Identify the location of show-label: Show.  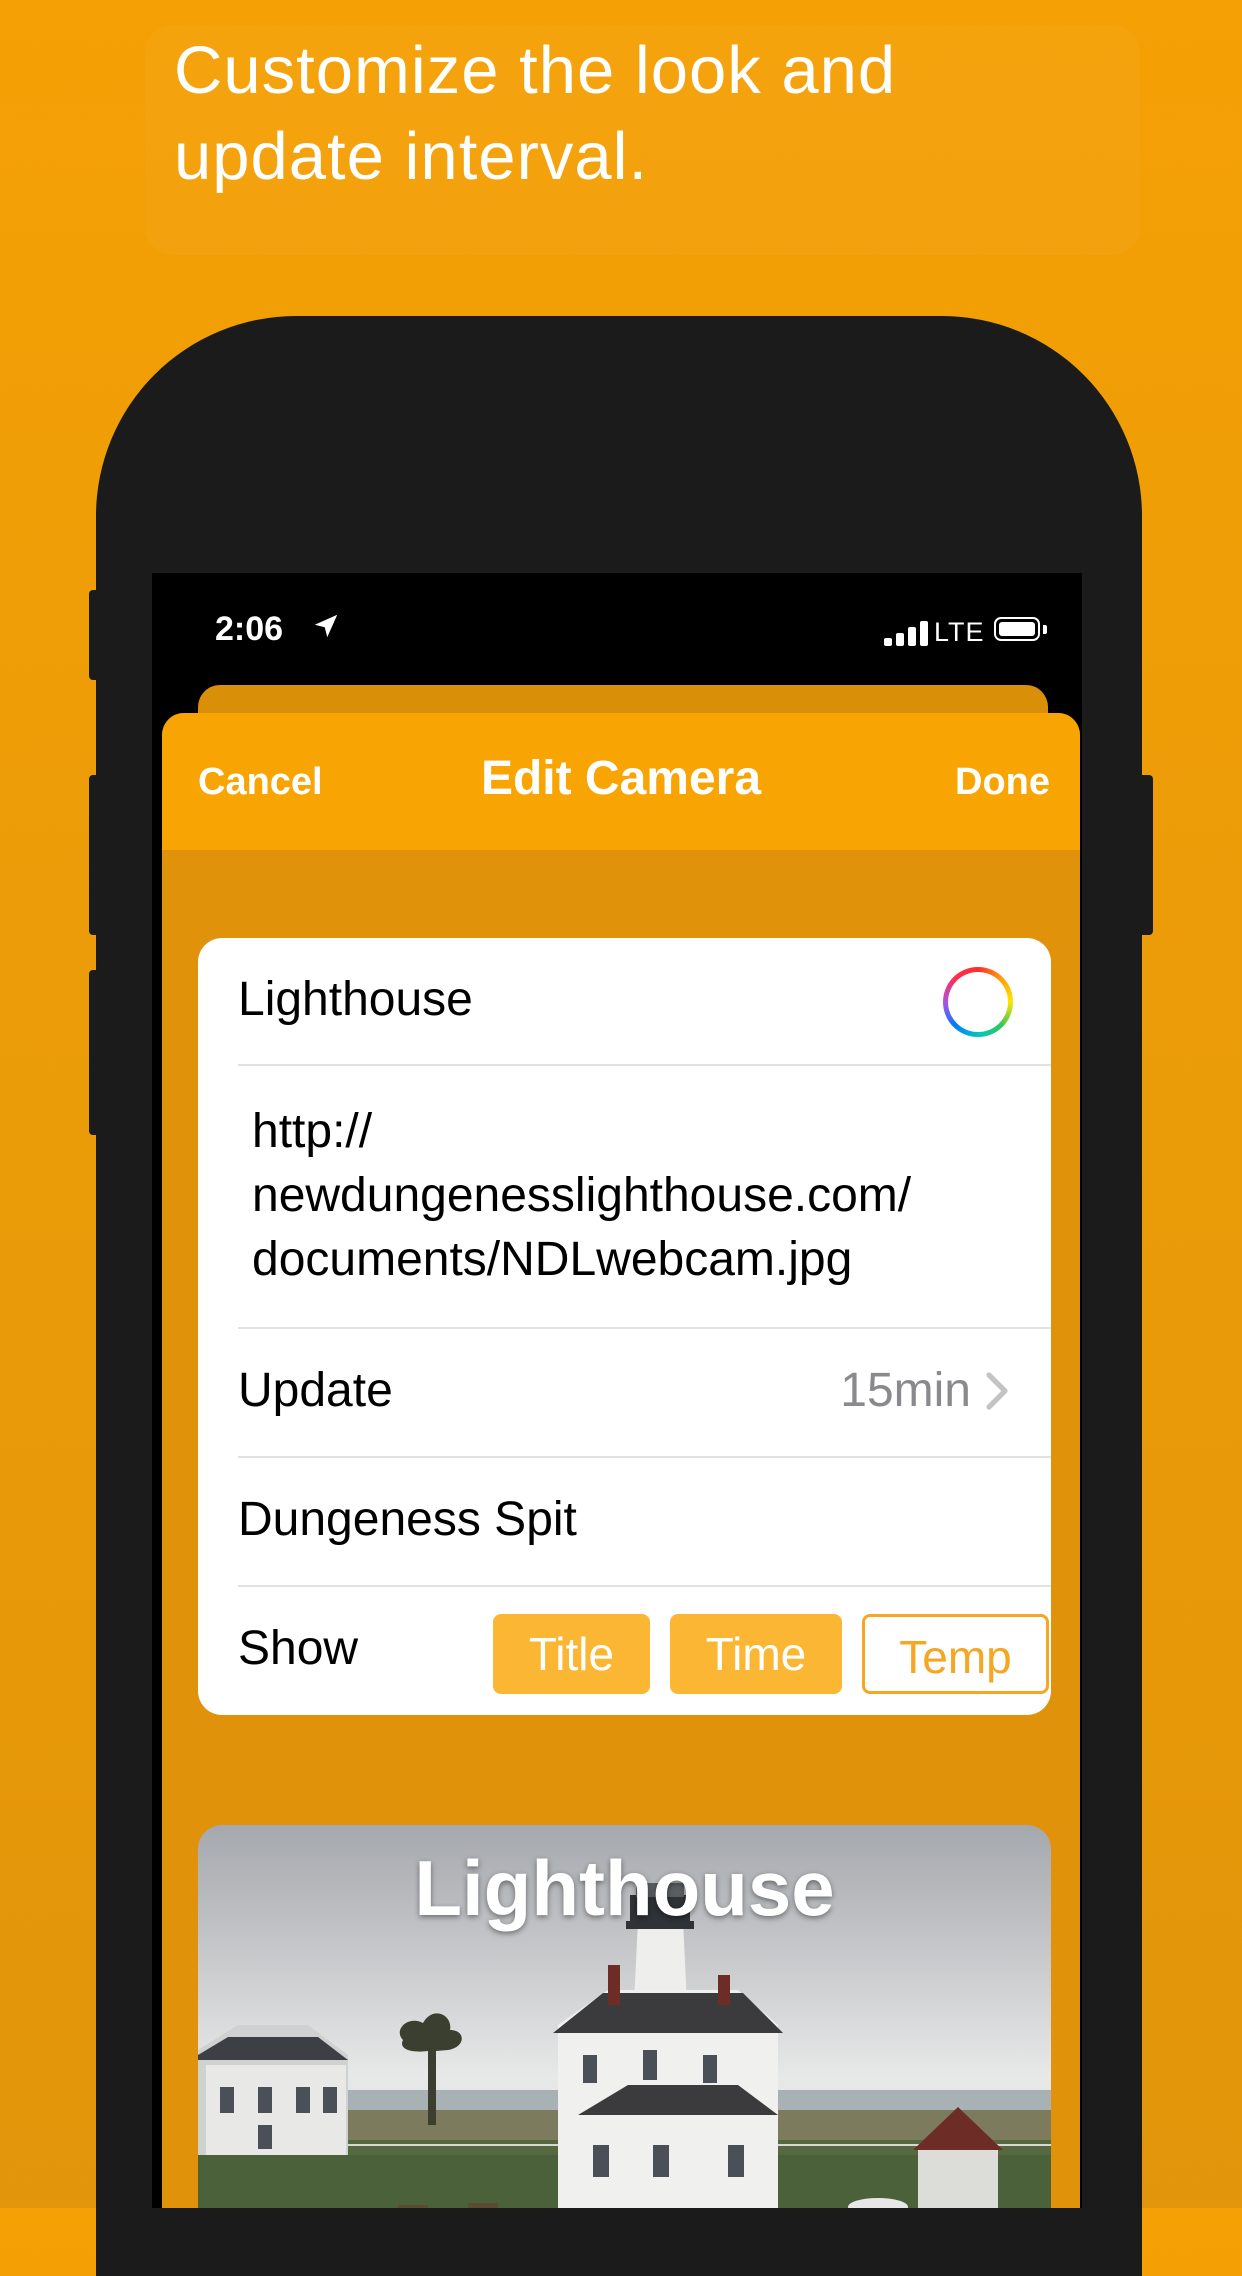
(298, 1648).